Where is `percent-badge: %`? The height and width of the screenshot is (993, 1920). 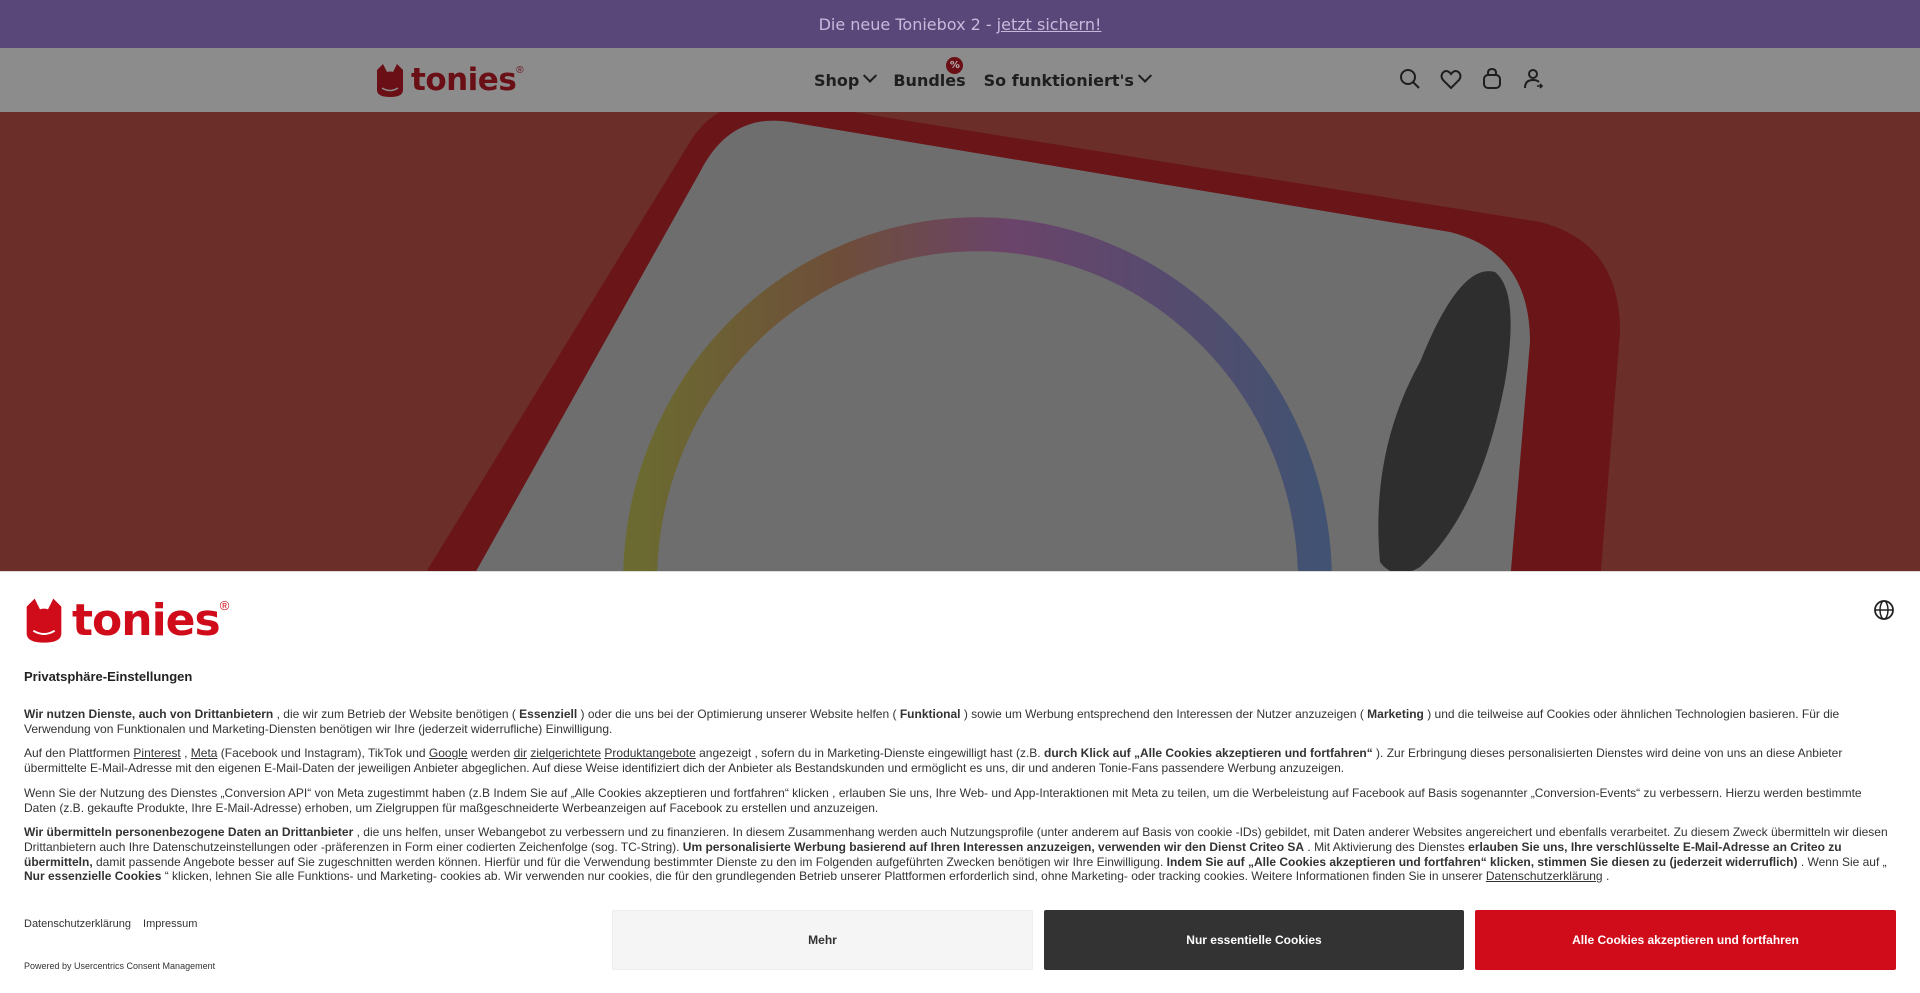
percent-badge: % is located at coordinates (955, 65).